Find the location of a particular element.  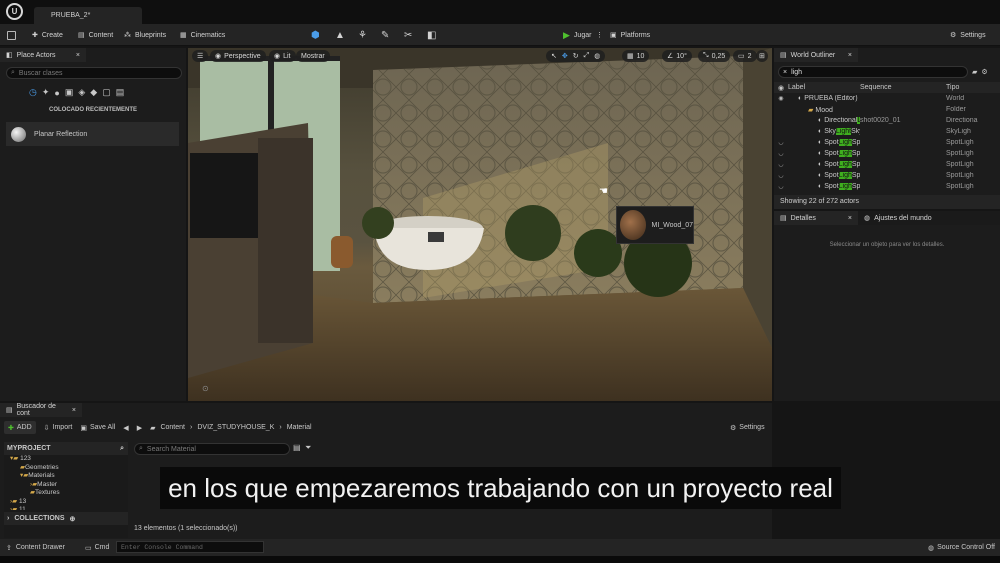

play-options-icon: ⋮ is located at coordinates (599, 35).